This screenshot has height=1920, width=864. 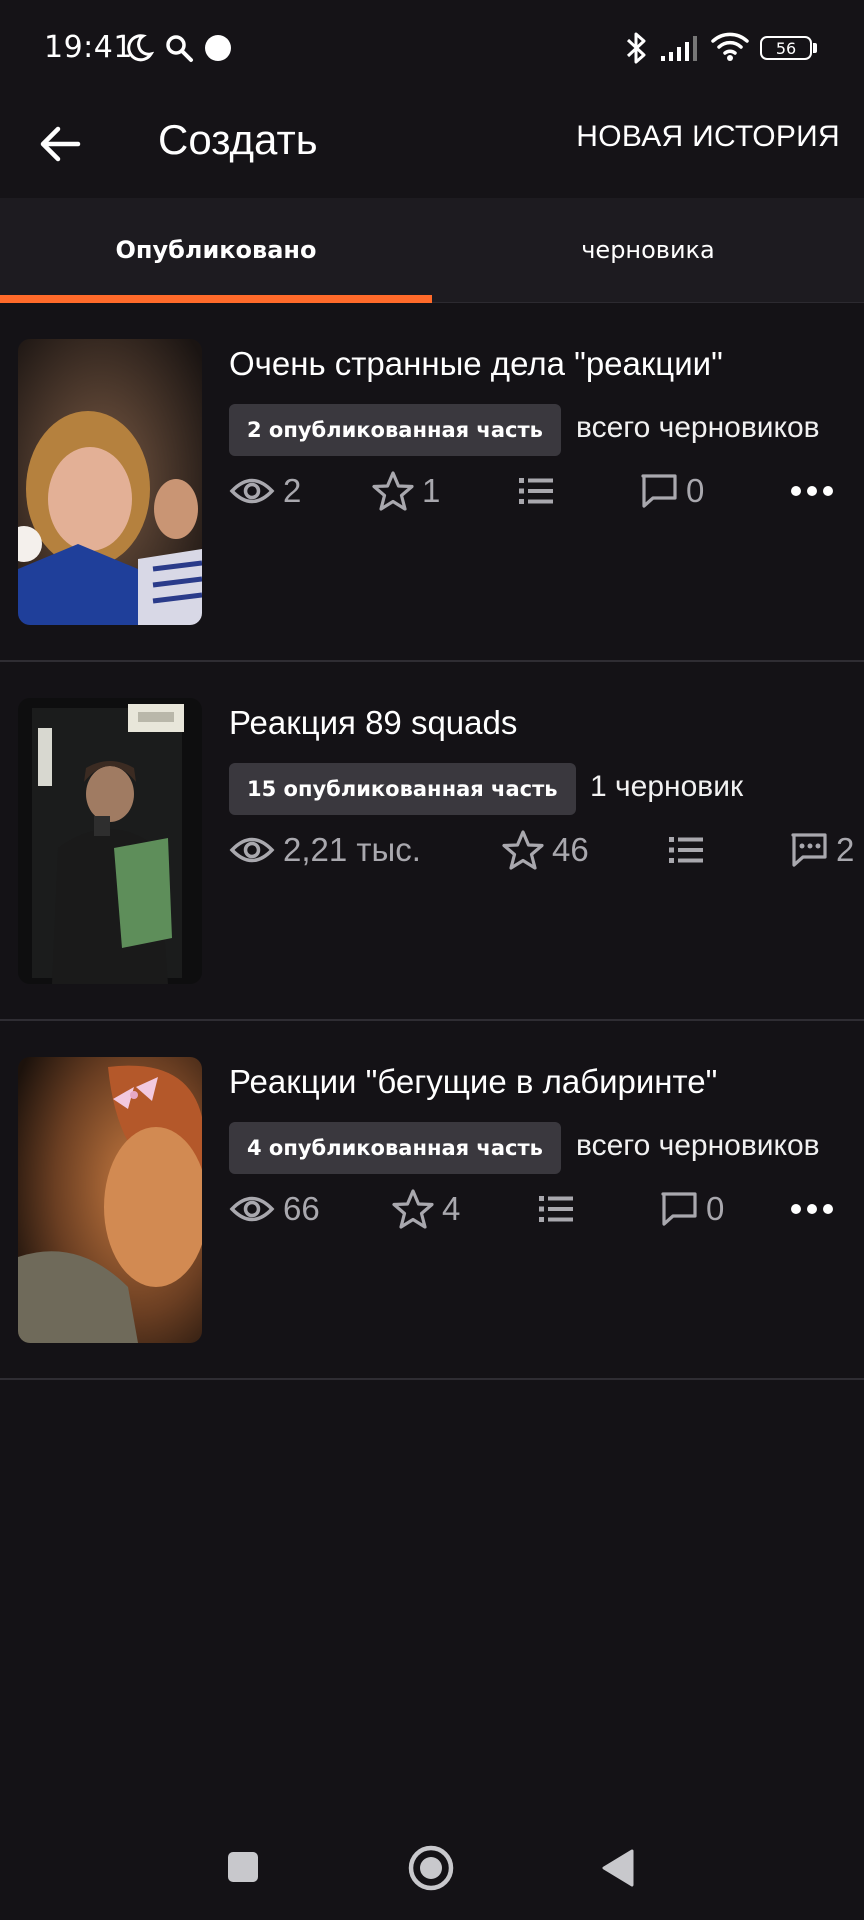 What do you see at coordinates (473, 1082) in the screenshot?
I see `story-title: Реакции "бегущие в лабиринте"` at bounding box center [473, 1082].